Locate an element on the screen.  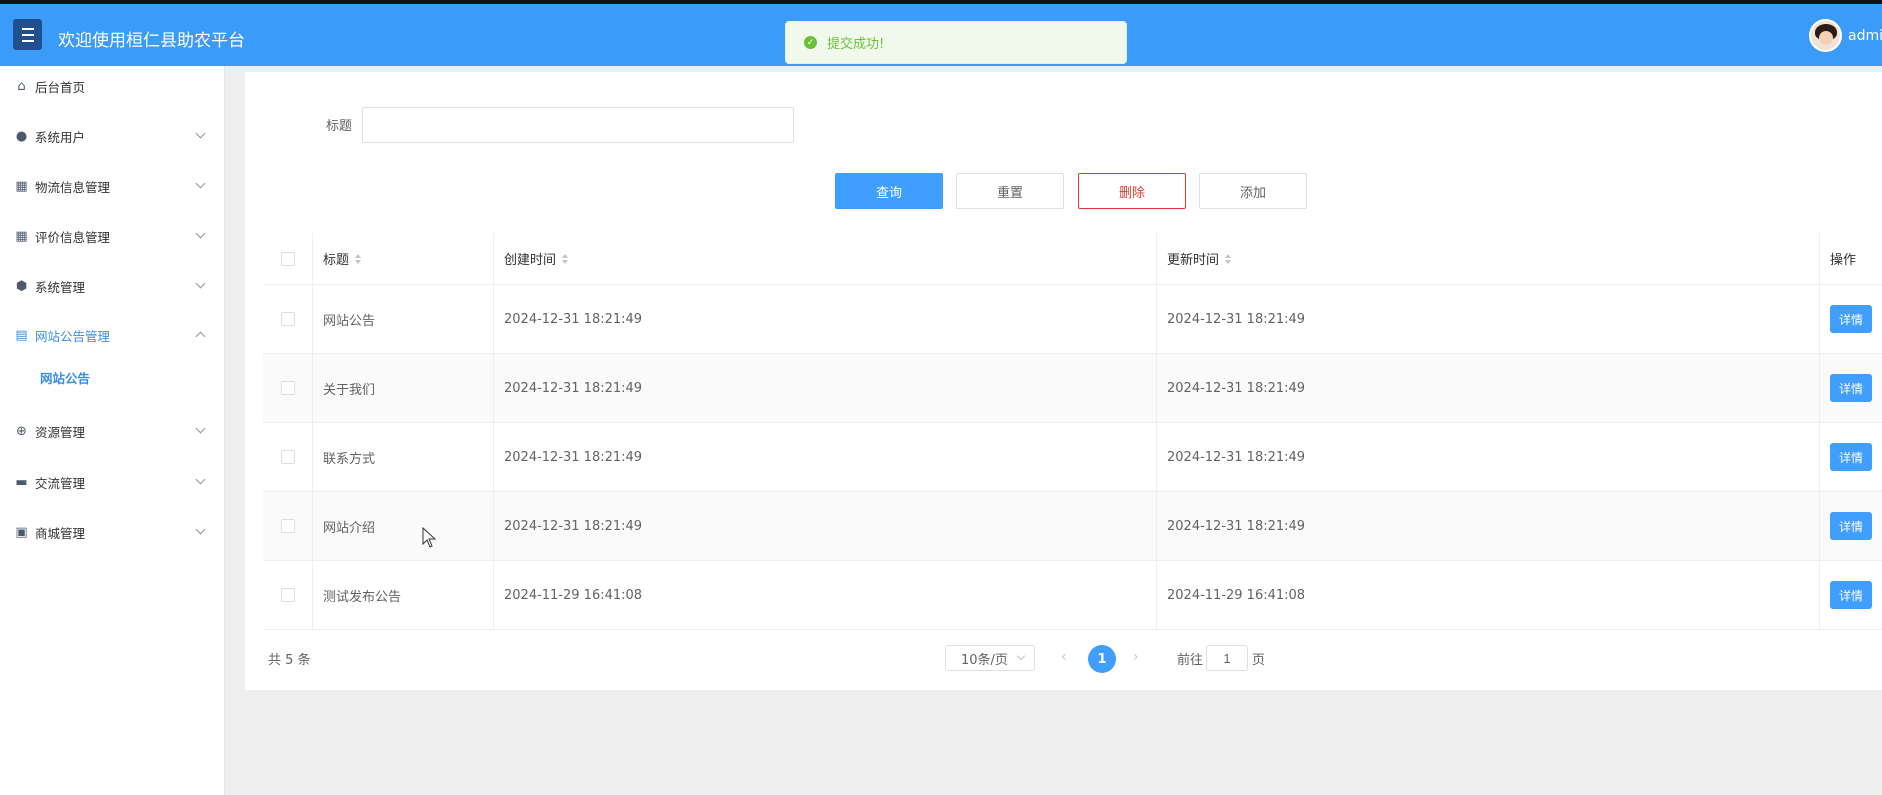
select-all-checkbox is located at coordinates (287, 258).